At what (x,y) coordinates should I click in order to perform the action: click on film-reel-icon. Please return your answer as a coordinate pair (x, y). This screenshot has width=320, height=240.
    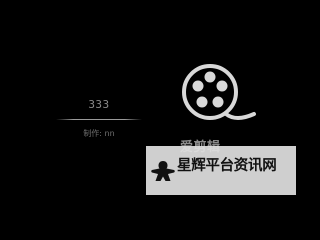
    Looking at the image, I should click on (218, 100).